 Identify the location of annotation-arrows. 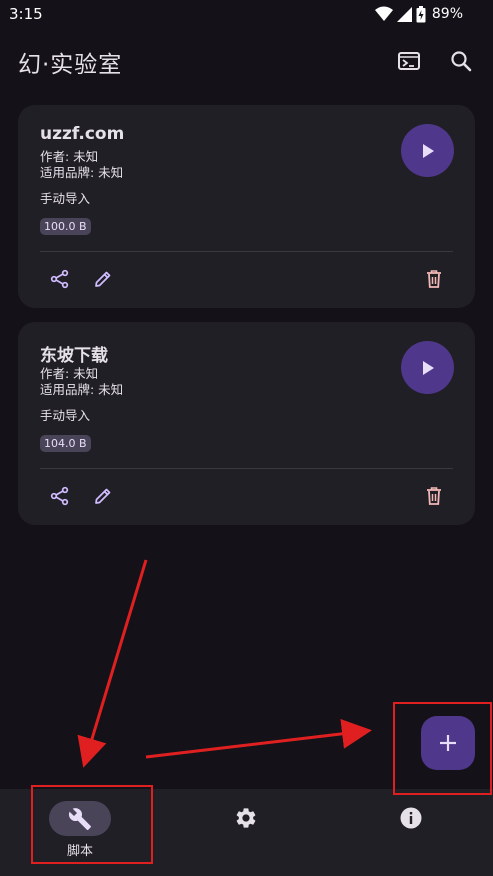
(224, 663).